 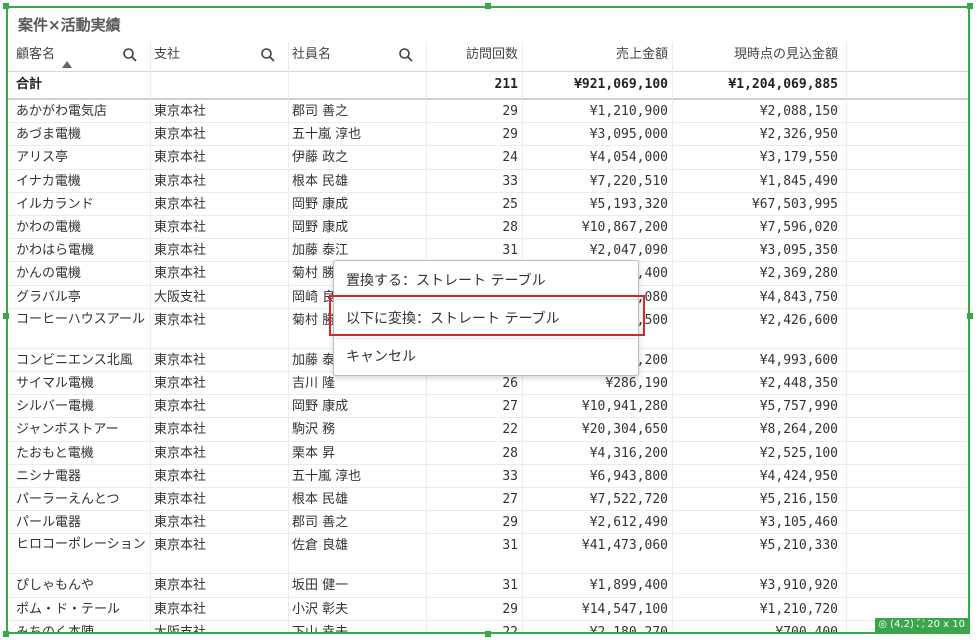 What do you see at coordinates (488, 181) in the screenshot?
I see `table-row: イナカ電機 東京本社 根本 民雄 33 ¥7,220,510 ¥1,845,490` at bounding box center [488, 181].